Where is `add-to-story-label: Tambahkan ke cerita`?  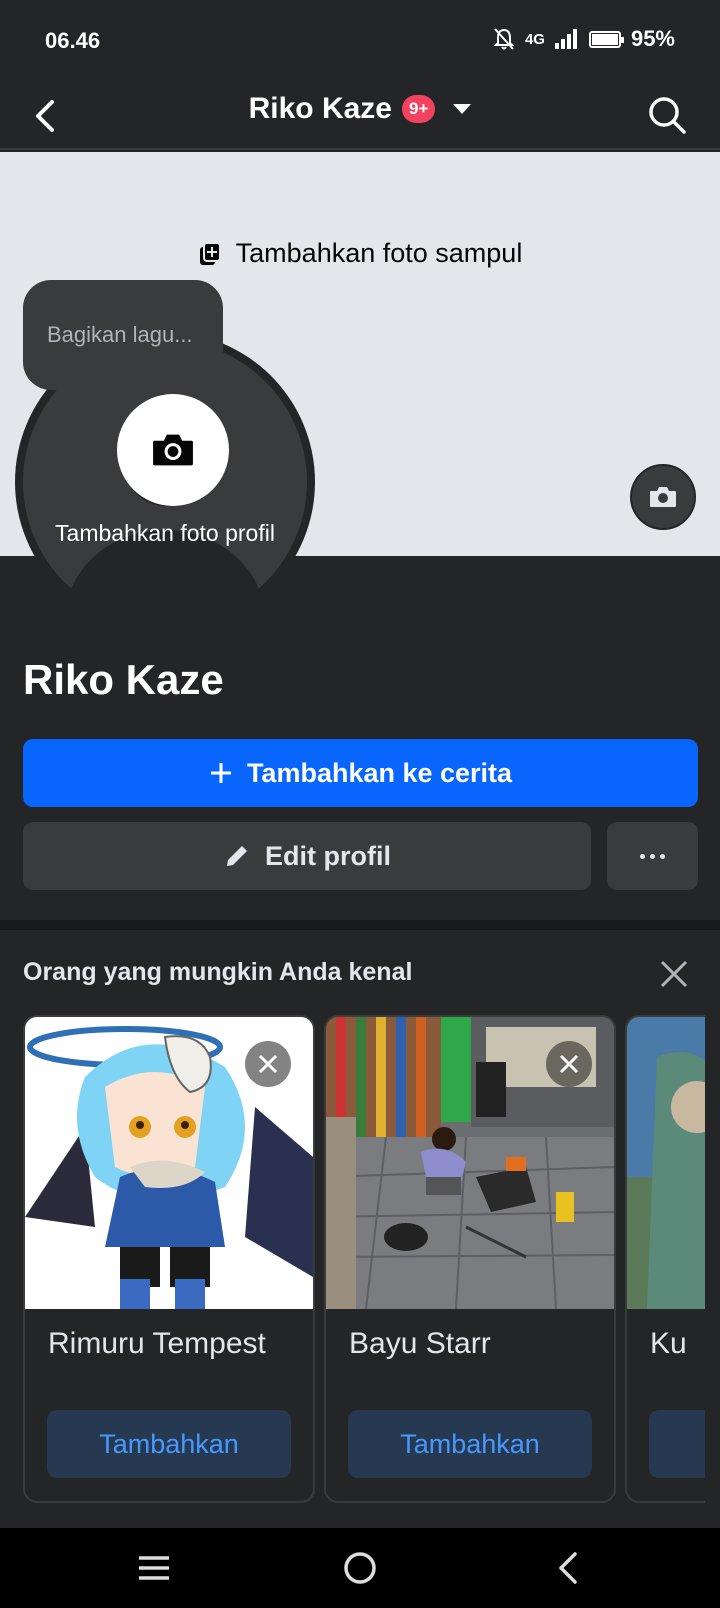 add-to-story-label: Tambahkan ke cerita is located at coordinates (379, 772).